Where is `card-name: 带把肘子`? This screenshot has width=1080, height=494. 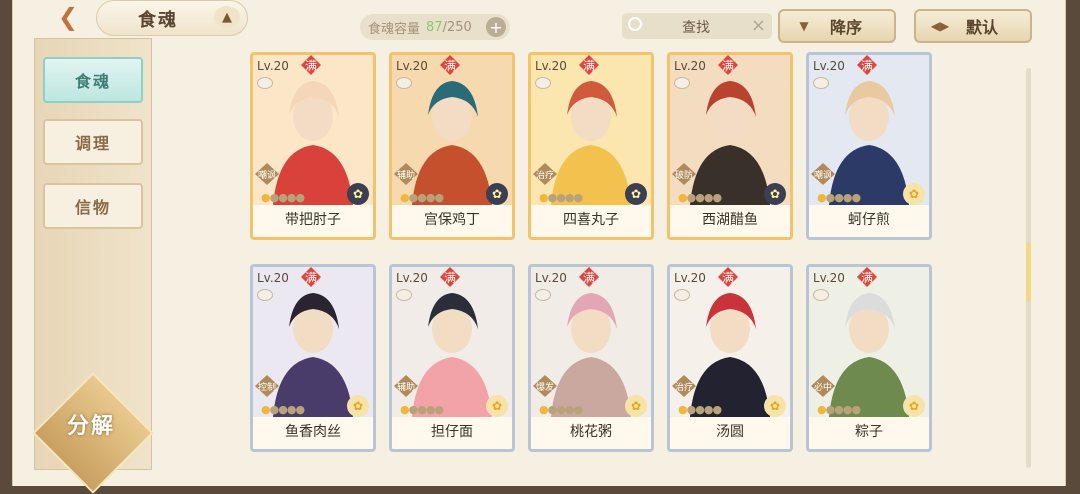
card-name: 带把肘子 is located at coordinates (313, 220).